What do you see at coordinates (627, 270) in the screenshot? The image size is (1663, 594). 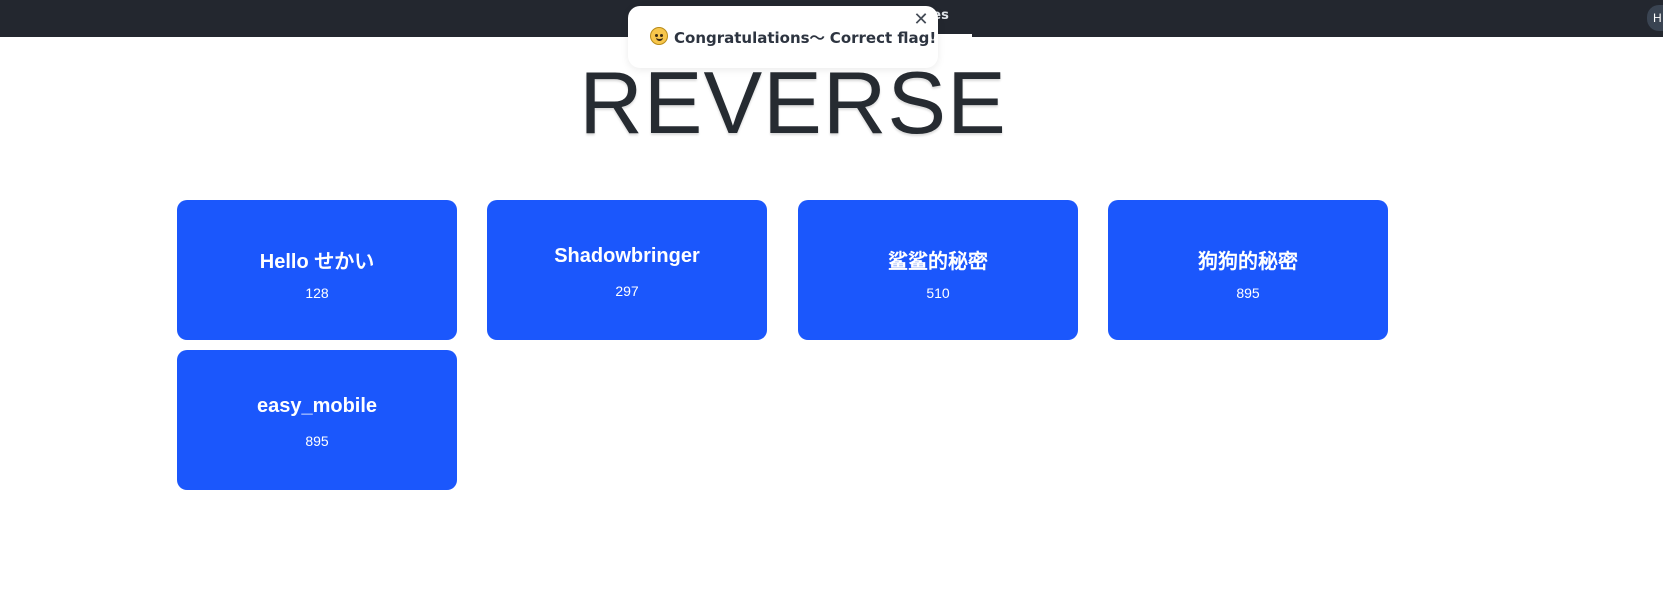 I see `challenge-card: Shadowbringer 297` at bounding box center [627, 270].